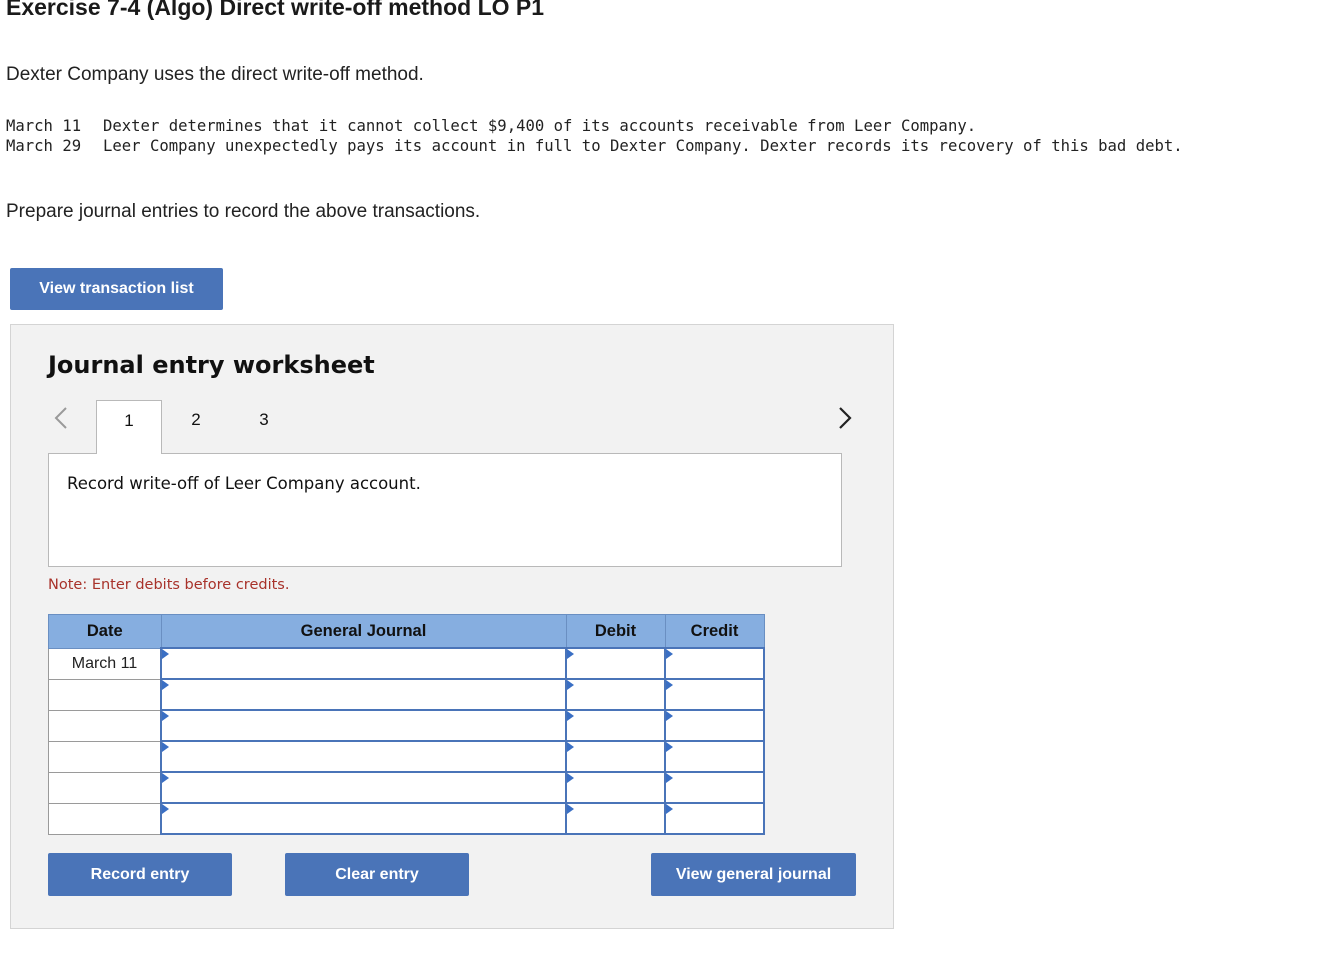  I want to click on record-entry-button: Record entry, so click(140, 874).